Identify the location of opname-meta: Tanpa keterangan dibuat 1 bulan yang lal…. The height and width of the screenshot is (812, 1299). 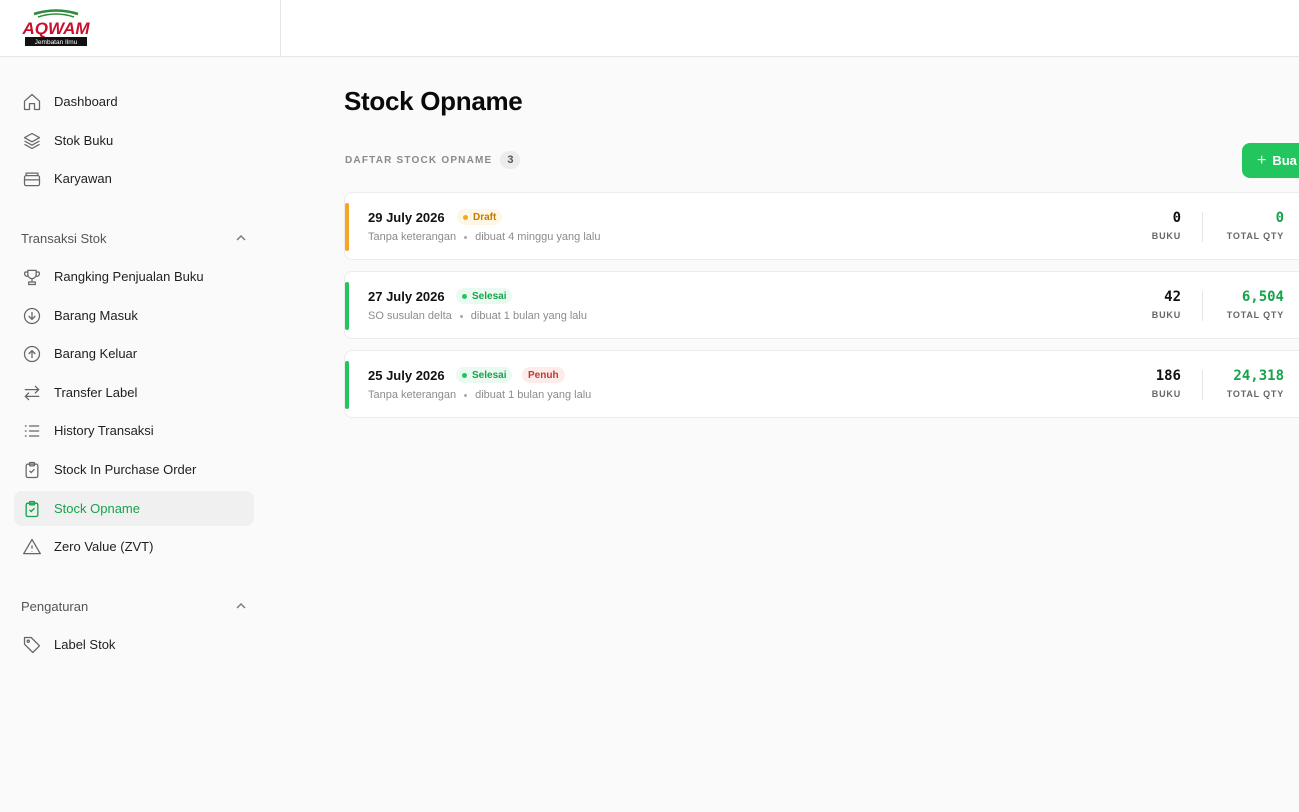
(479, 395).